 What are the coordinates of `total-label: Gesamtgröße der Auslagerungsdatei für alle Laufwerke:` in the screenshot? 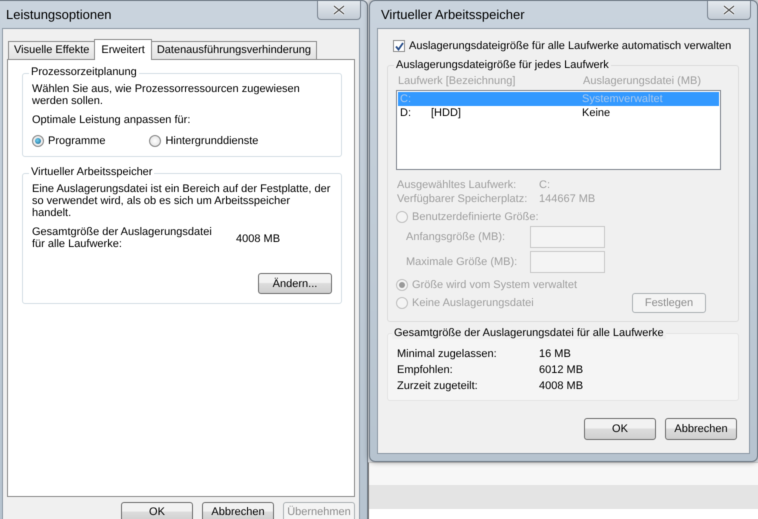 It's located at (122, 238).